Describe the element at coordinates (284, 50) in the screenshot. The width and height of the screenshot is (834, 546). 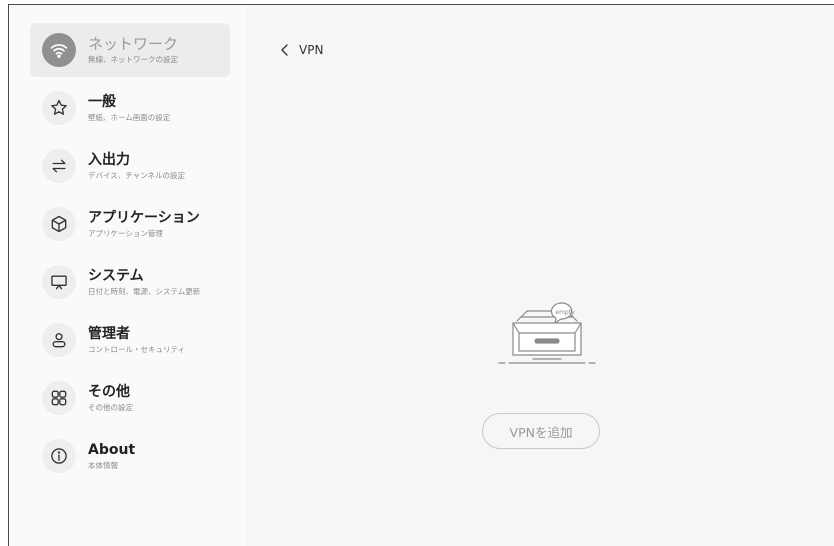
I see `chevron-left-icon` at that location.